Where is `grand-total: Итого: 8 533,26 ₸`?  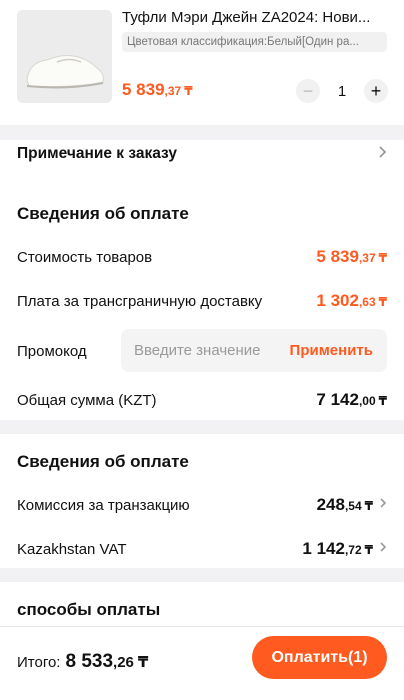
grand-total: Итого: 8 533,26 ₸ is located at coordinates (82, 662).